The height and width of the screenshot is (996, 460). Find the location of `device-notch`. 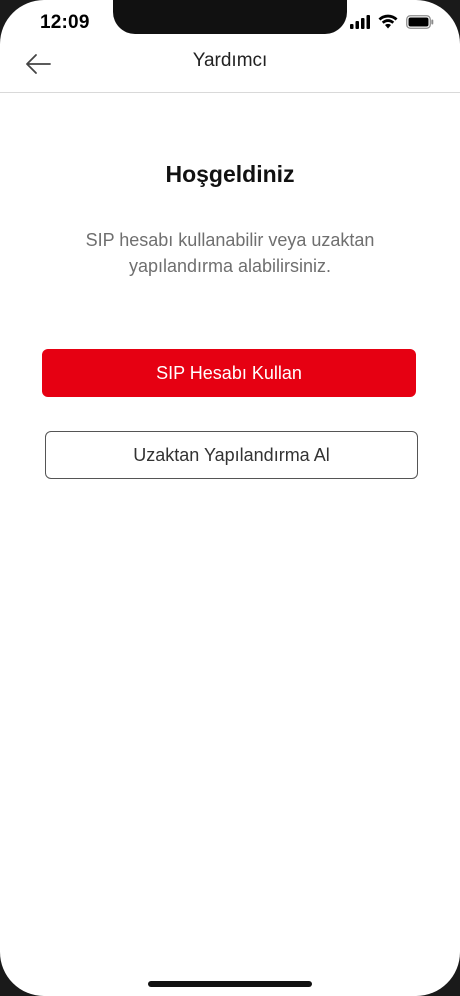

device-notch is located at coordinates (230, 17).